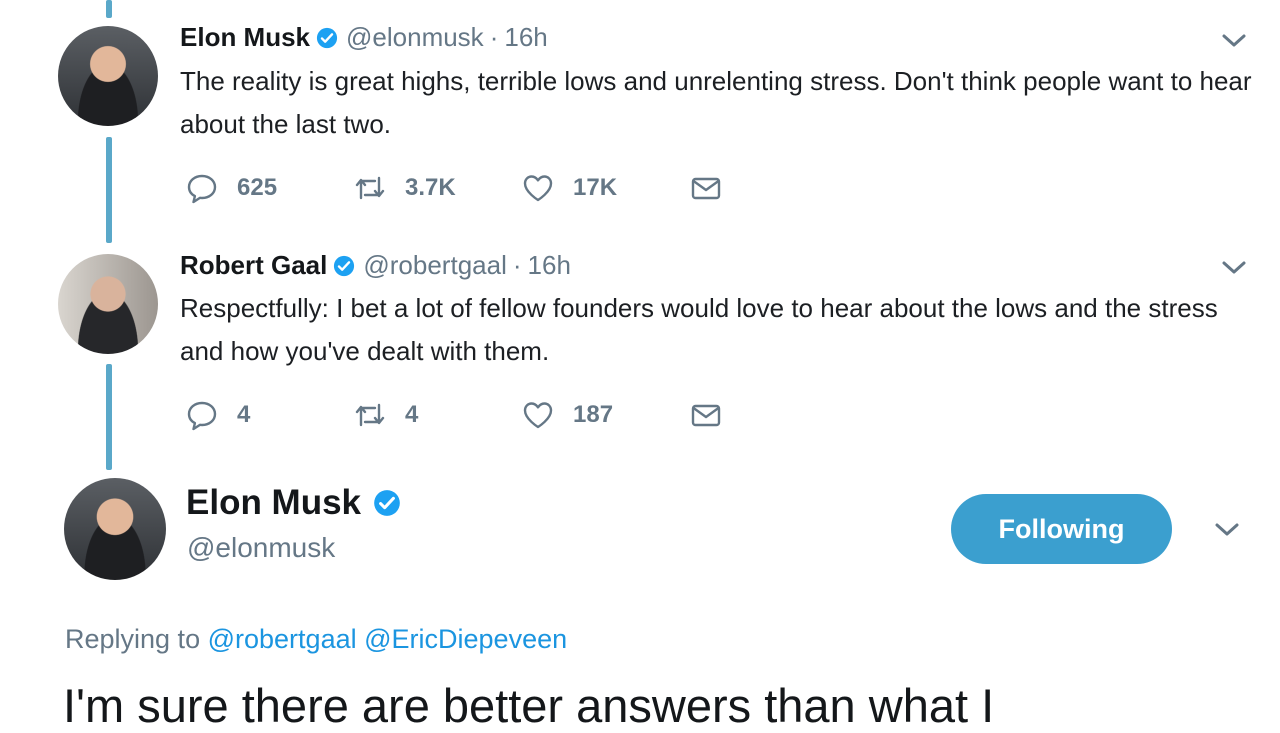 Image resolution: width=1280 pixels, height=733 pixels. Describe the element at coordinates (412, 414) in the screenshot. I see `retweet-count: 4` at that location.